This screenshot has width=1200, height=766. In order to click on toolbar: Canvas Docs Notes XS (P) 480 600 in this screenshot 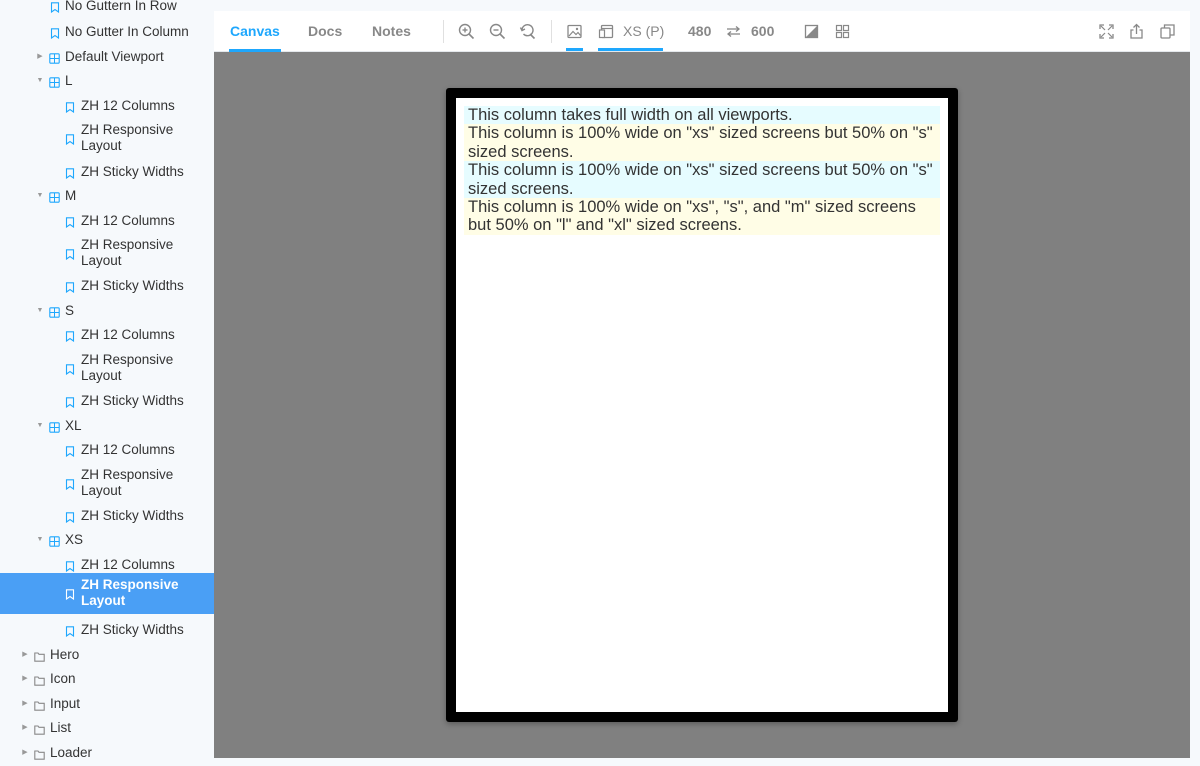, I will do `click(702, 31)`.